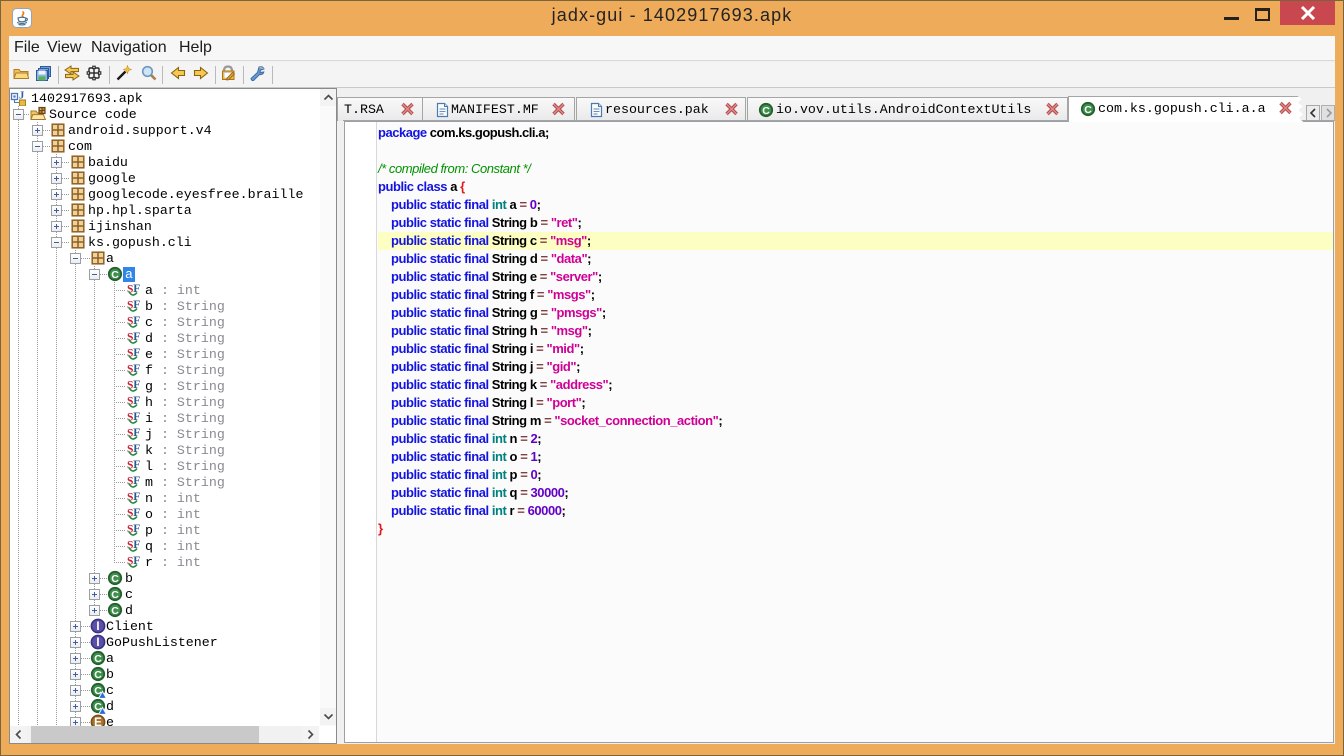  I want to click on svg-text: J, so click(21, 96).